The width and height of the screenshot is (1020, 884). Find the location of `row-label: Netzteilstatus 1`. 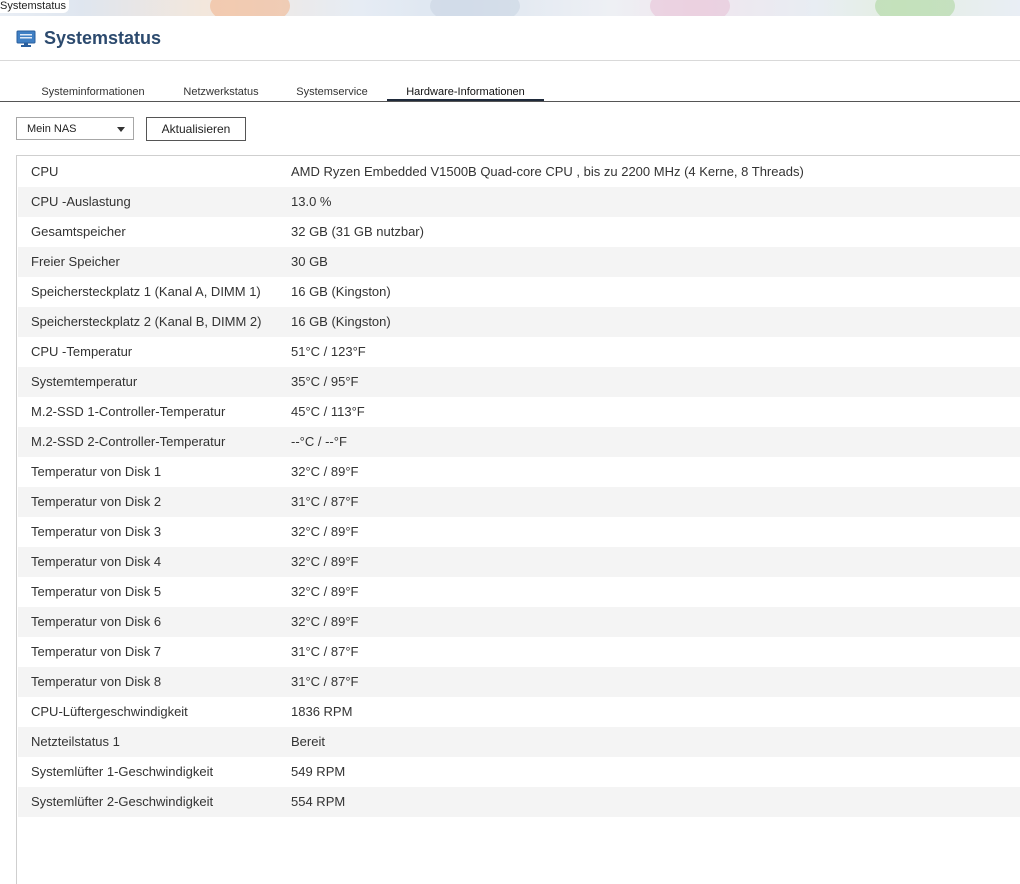

row-label: Netzteilstatus 1 is located at coordinates (75, 741).